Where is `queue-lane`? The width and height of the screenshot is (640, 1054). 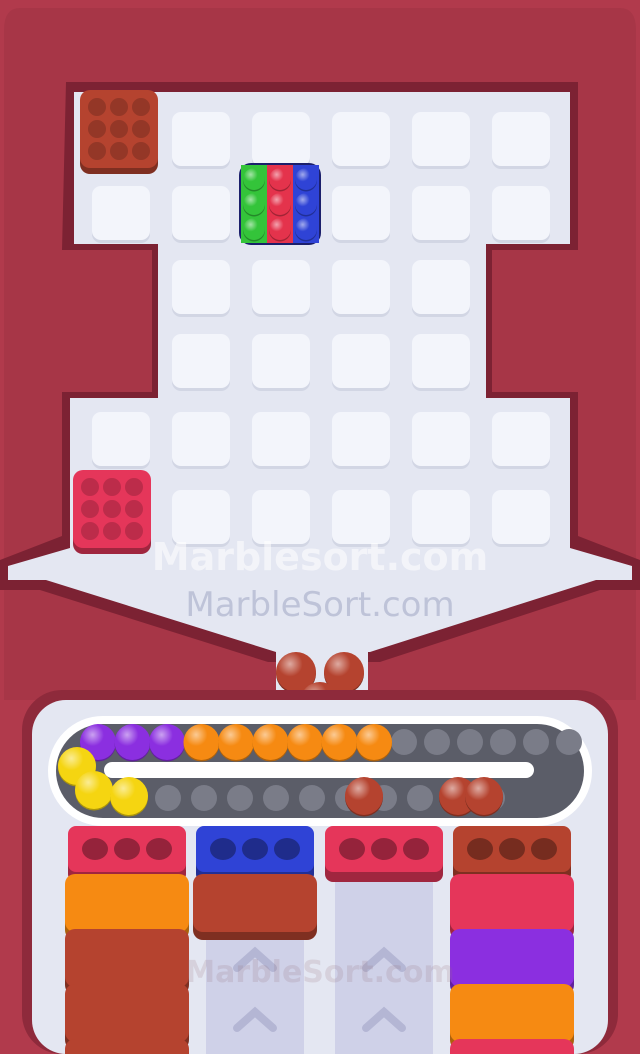 queue-lane is located at coordinates (384, 967).